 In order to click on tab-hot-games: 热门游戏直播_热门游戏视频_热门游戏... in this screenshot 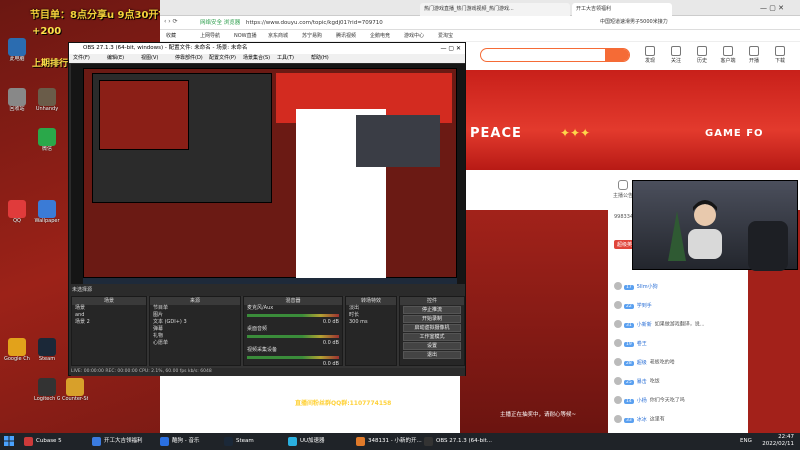, I will do `click(495, 9)`.